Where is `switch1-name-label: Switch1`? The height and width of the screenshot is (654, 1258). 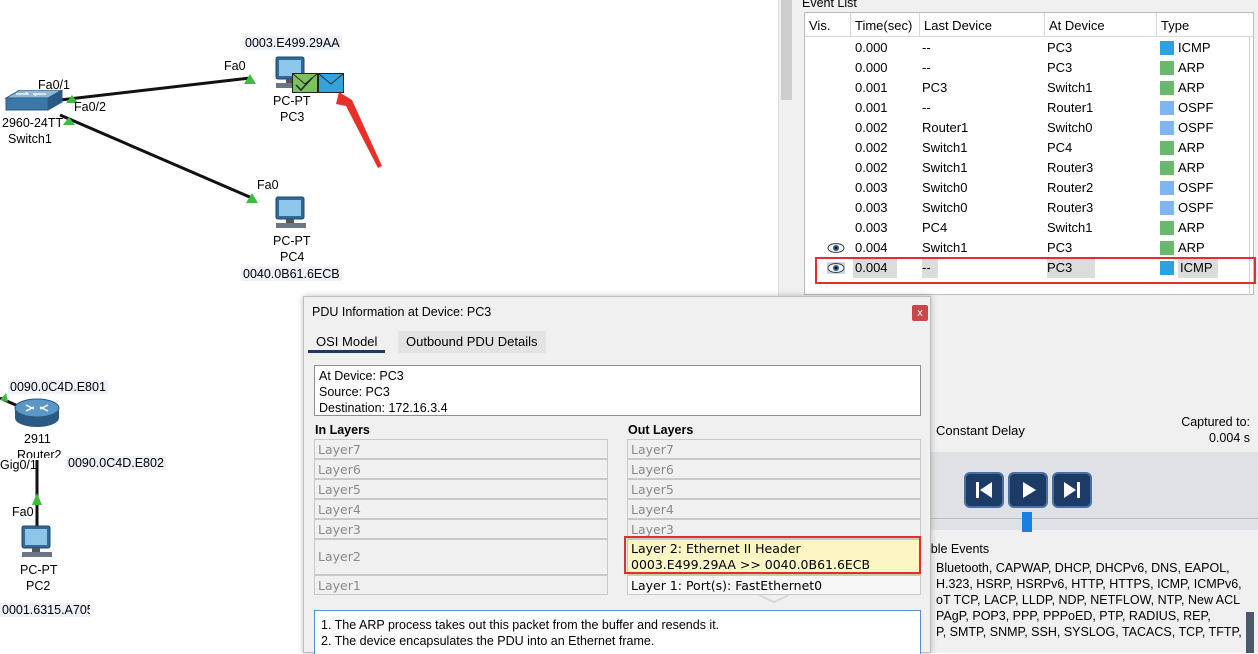
switch1-name-label: Switch1 is located at coordinates (30, 139).